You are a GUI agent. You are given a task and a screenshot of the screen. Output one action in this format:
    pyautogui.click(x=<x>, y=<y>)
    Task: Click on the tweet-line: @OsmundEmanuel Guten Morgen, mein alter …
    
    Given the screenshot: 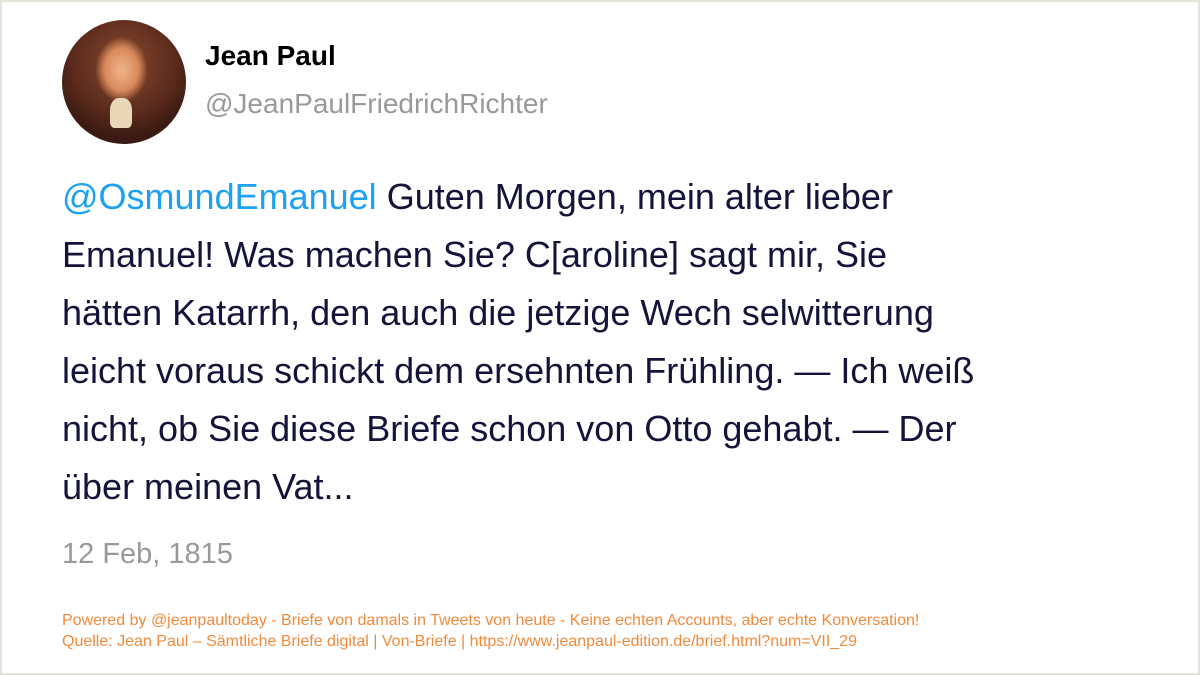 What is the action you would take?
    pyautogui.click(x=518, y=197)
    